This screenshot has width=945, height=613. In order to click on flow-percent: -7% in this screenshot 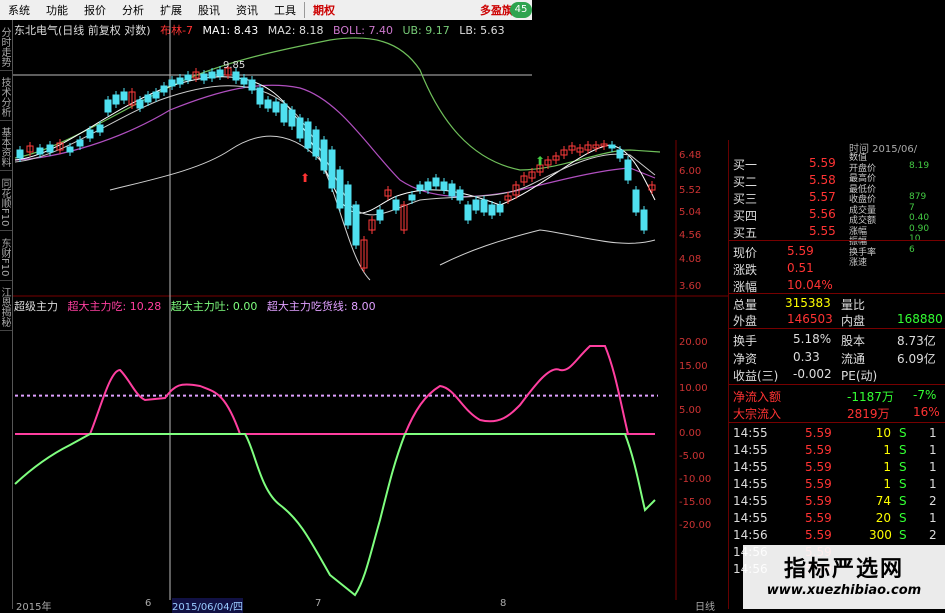, I will do `click(925, 395)`.